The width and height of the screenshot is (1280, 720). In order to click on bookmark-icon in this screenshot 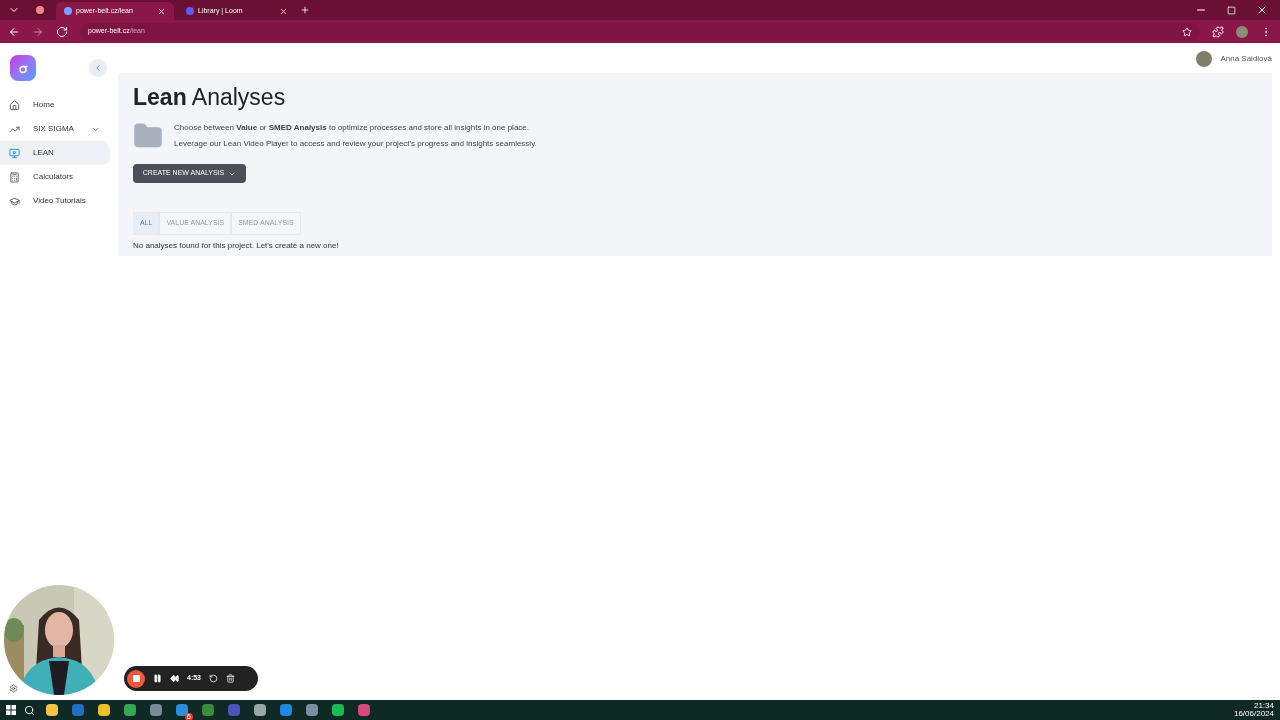, I will do `click(1187, 31)`.